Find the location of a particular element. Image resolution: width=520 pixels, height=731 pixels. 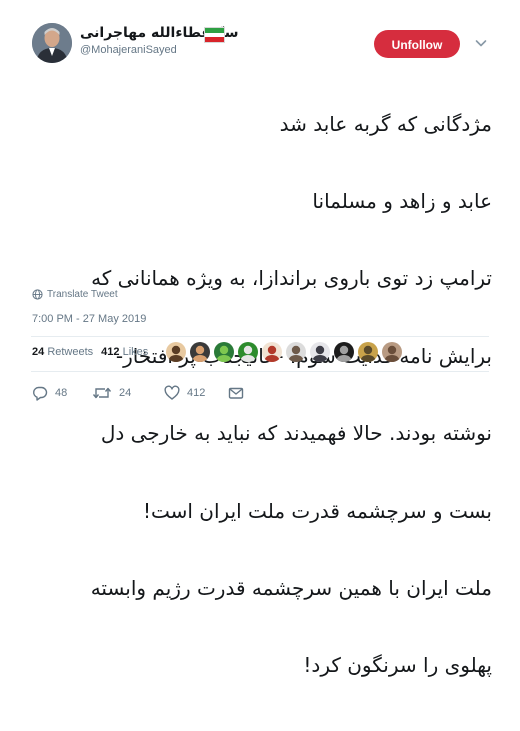

user-handle: @MohajeraniSayed is located at coordinates (128, 50).